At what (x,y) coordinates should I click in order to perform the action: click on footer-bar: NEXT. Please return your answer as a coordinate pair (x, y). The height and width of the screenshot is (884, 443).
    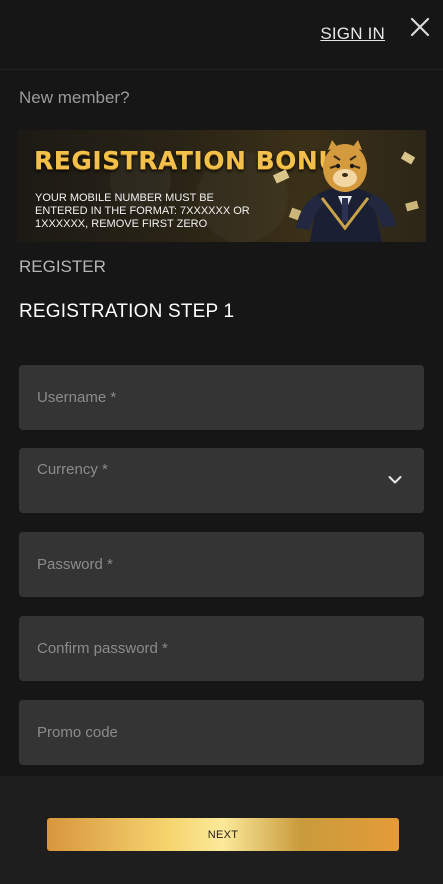
    Looking at the image, I should click on (221, 830).